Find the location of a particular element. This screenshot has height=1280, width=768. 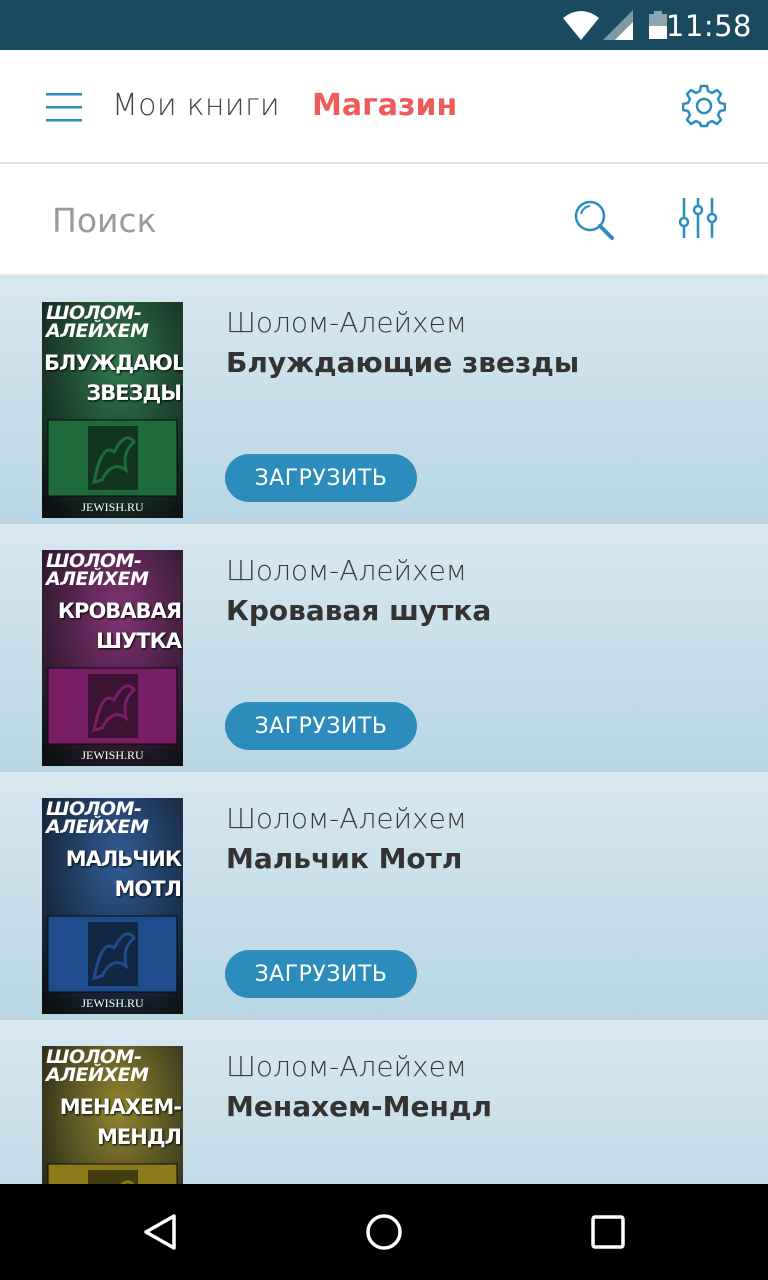

book-cover: ШОЛОМ-АЛЕЙХЕМ МЕНАХЕМ-МЕНДЛ JEWISH.RU is located at coordinates (112, 1115).